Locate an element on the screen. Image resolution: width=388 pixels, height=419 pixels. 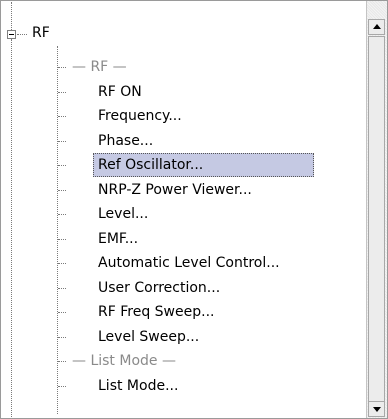
vertical-scrollbar is located at coordinates (376, 209).